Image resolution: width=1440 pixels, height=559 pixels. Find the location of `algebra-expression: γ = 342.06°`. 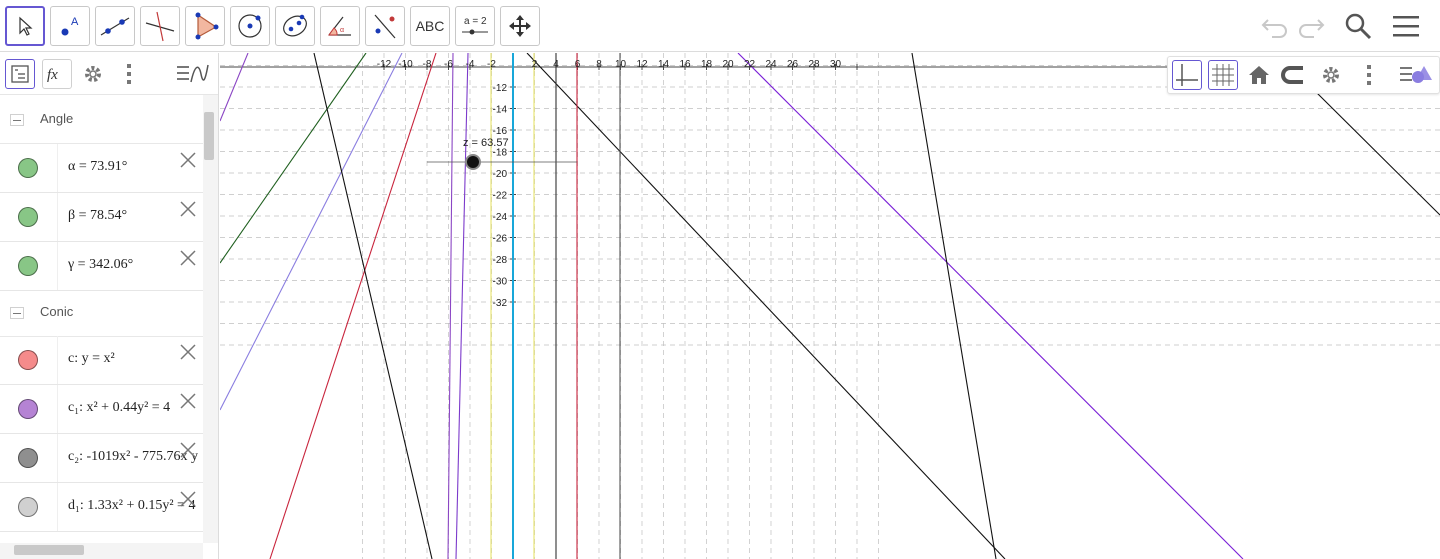

algebra-expression: γ = 342.06° is located at coordinates (100, 265).